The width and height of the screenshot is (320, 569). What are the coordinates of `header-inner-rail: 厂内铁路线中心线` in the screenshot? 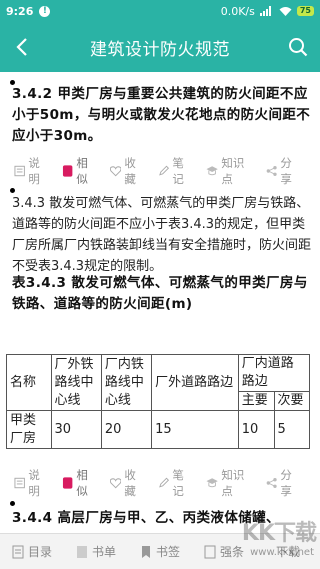 It's located at (126, 382).